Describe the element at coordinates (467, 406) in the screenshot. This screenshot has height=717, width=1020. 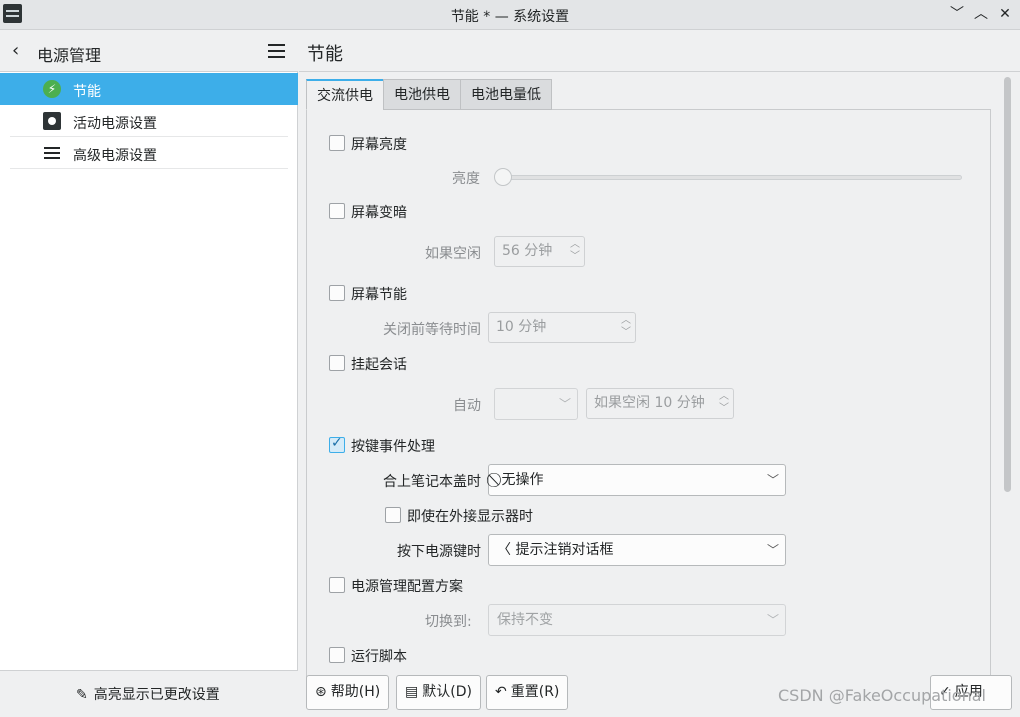
I see `suspend-auto-label: 自动` at that location.